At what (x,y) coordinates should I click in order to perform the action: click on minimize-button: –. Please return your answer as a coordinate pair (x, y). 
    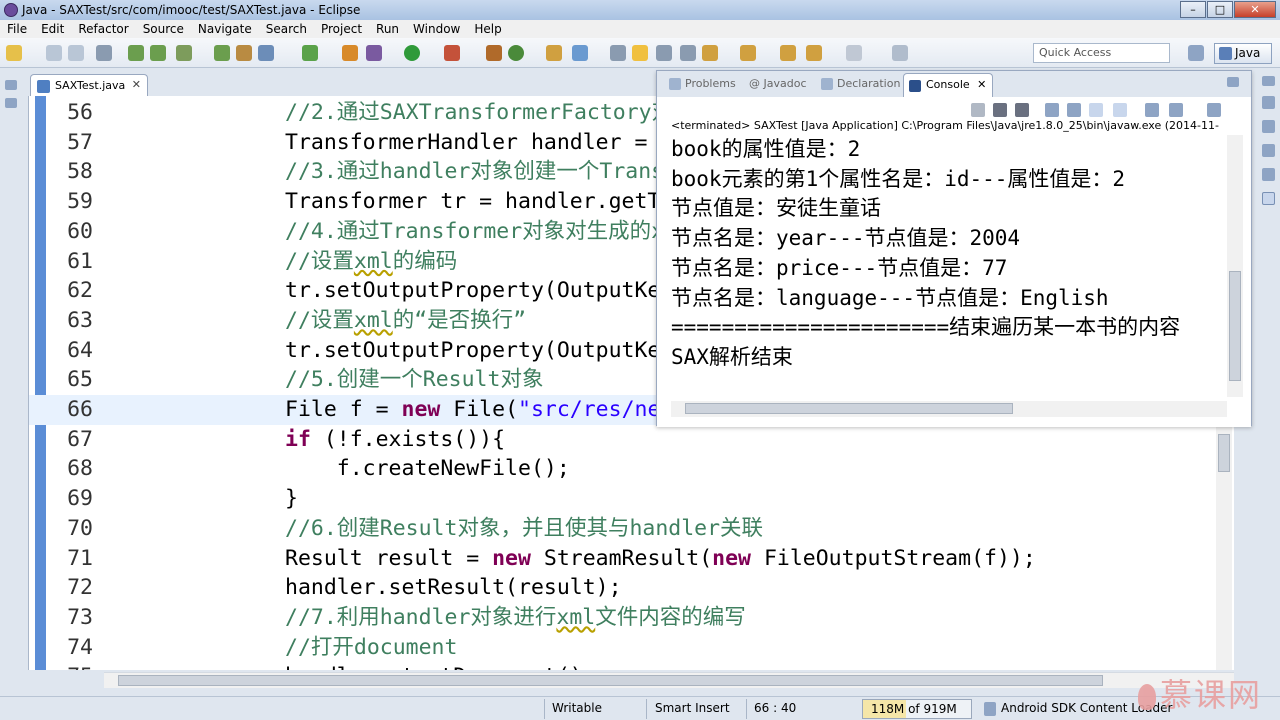
    Looking at the image, I should click on (1193, 9).